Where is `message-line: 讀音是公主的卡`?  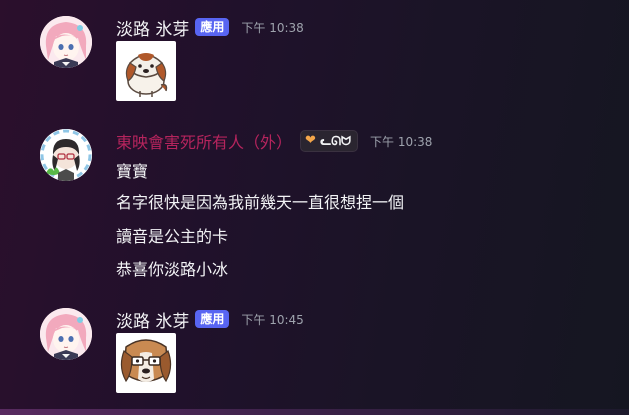
message-line: 讀音是公主的卡 is located at coordinates (172, 236).